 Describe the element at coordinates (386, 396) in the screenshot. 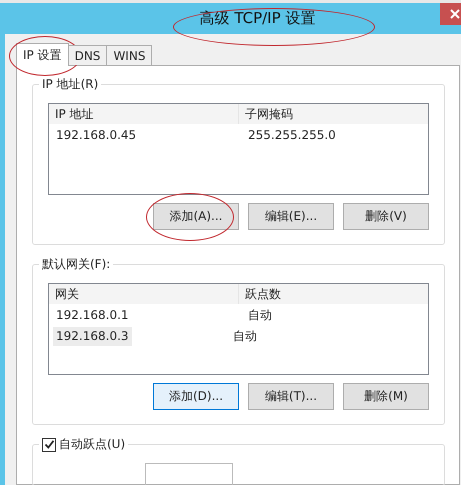

I see `dialog-button: 删除(M)` at that location.